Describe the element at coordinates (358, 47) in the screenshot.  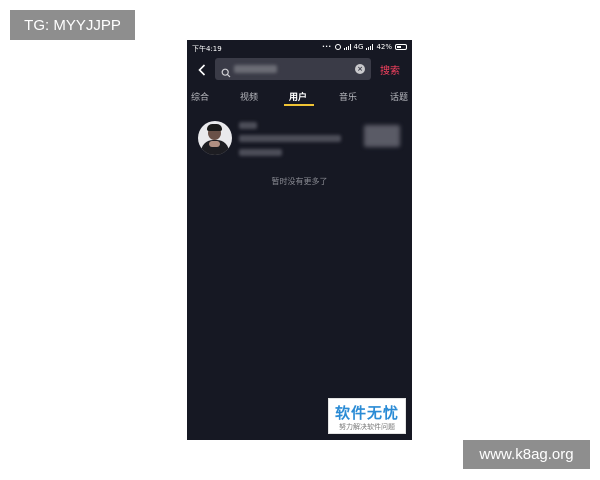
I see `network-type: 4G` at that location.